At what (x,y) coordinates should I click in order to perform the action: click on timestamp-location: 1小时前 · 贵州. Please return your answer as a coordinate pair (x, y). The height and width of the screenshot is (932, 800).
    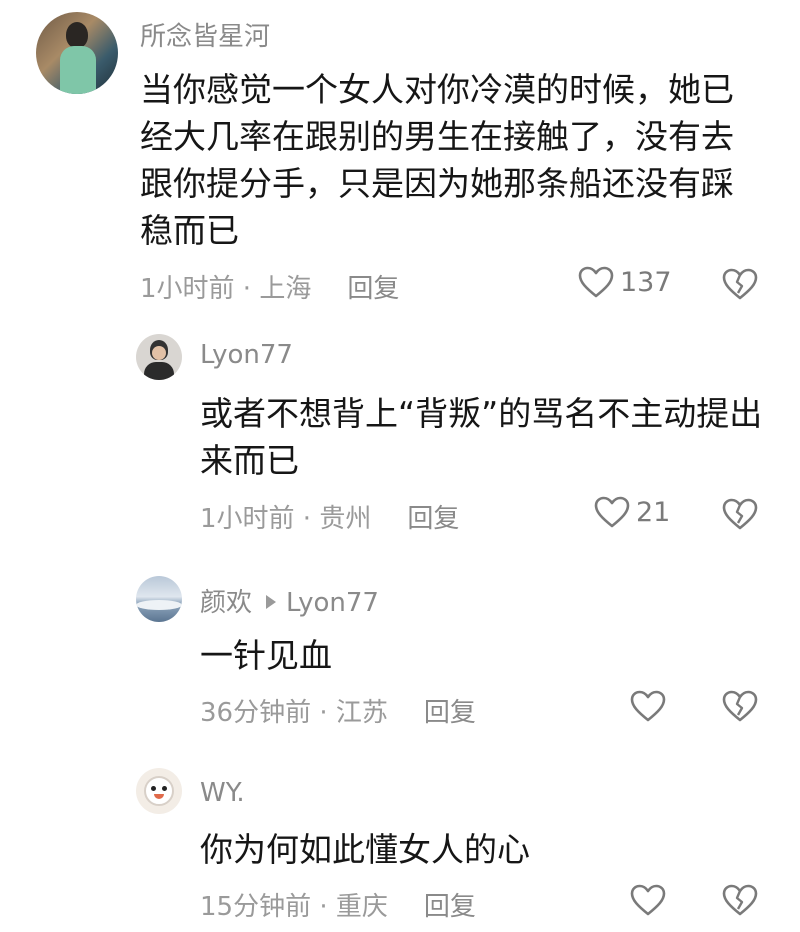
    Looking at the image, I should click on (286, 519).